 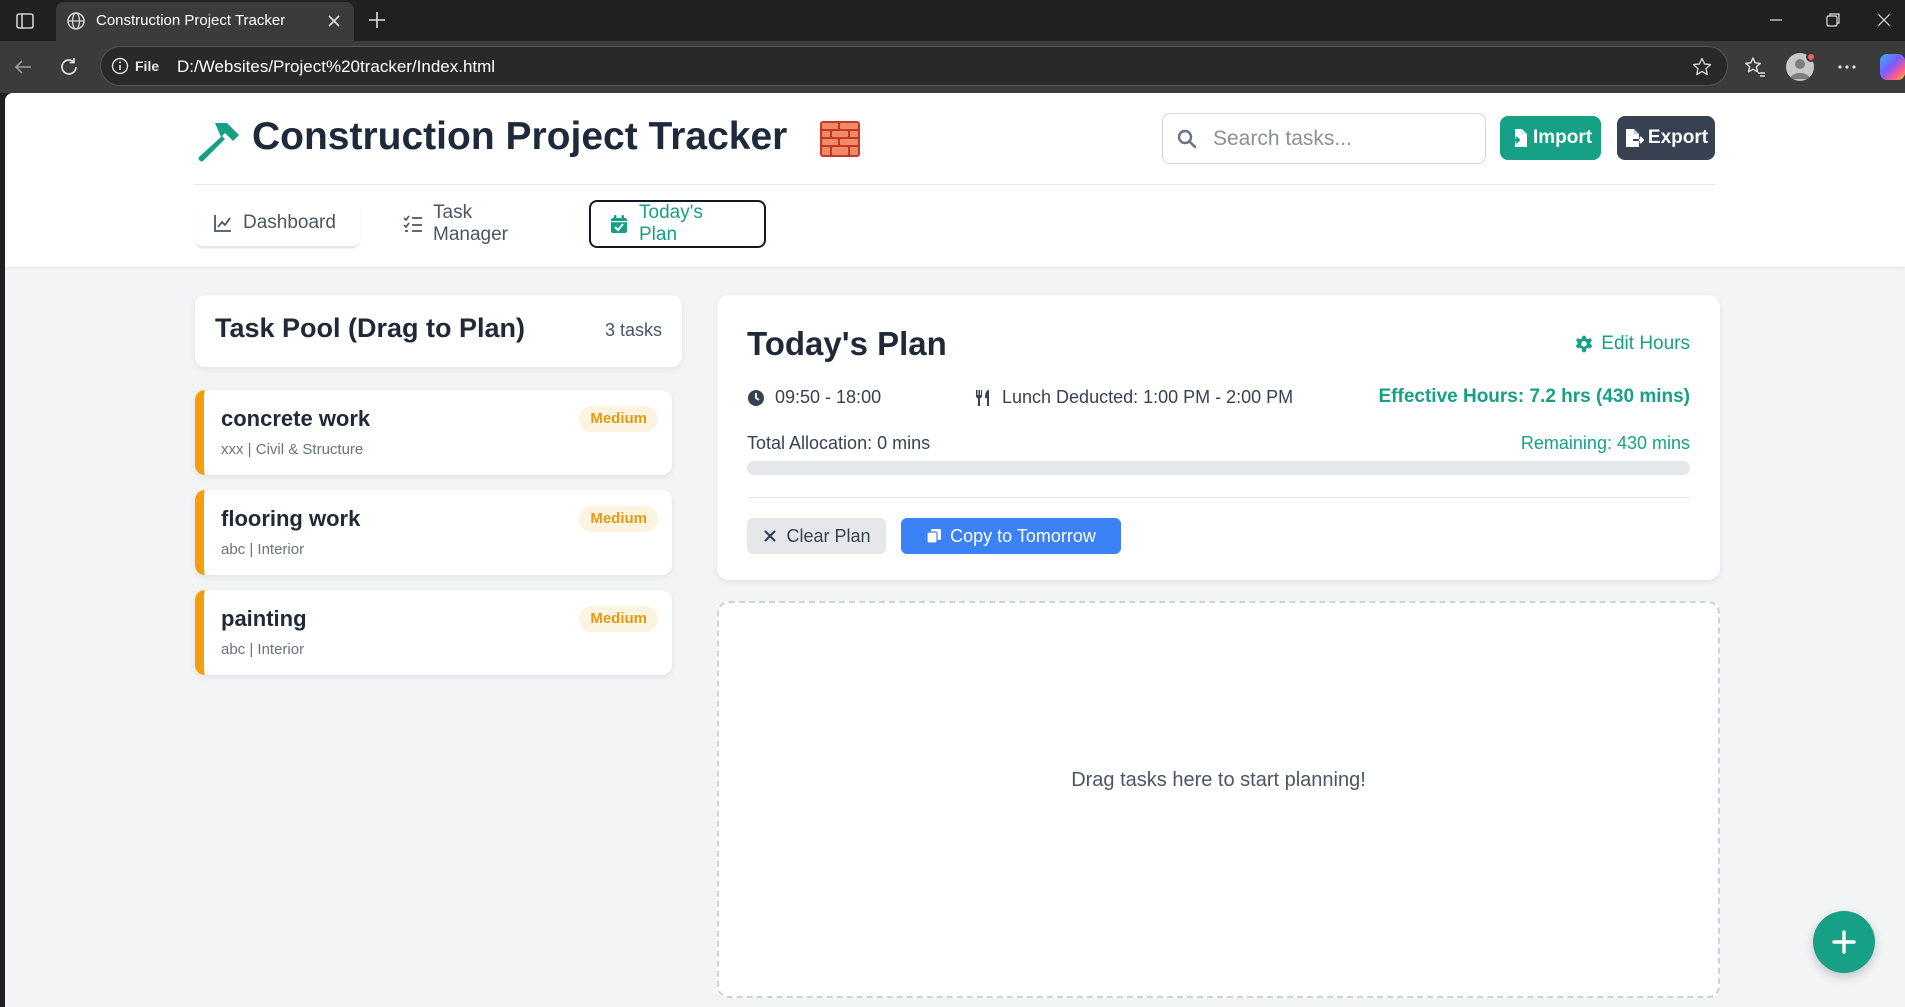 I want to click on browser-tab: Construction Project Tracker, so click(x=205, y=21).